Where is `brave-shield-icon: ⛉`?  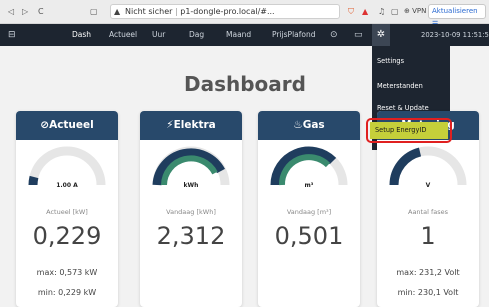 brave-shield-icon: ⛉ is located at coordinates (351, 12).